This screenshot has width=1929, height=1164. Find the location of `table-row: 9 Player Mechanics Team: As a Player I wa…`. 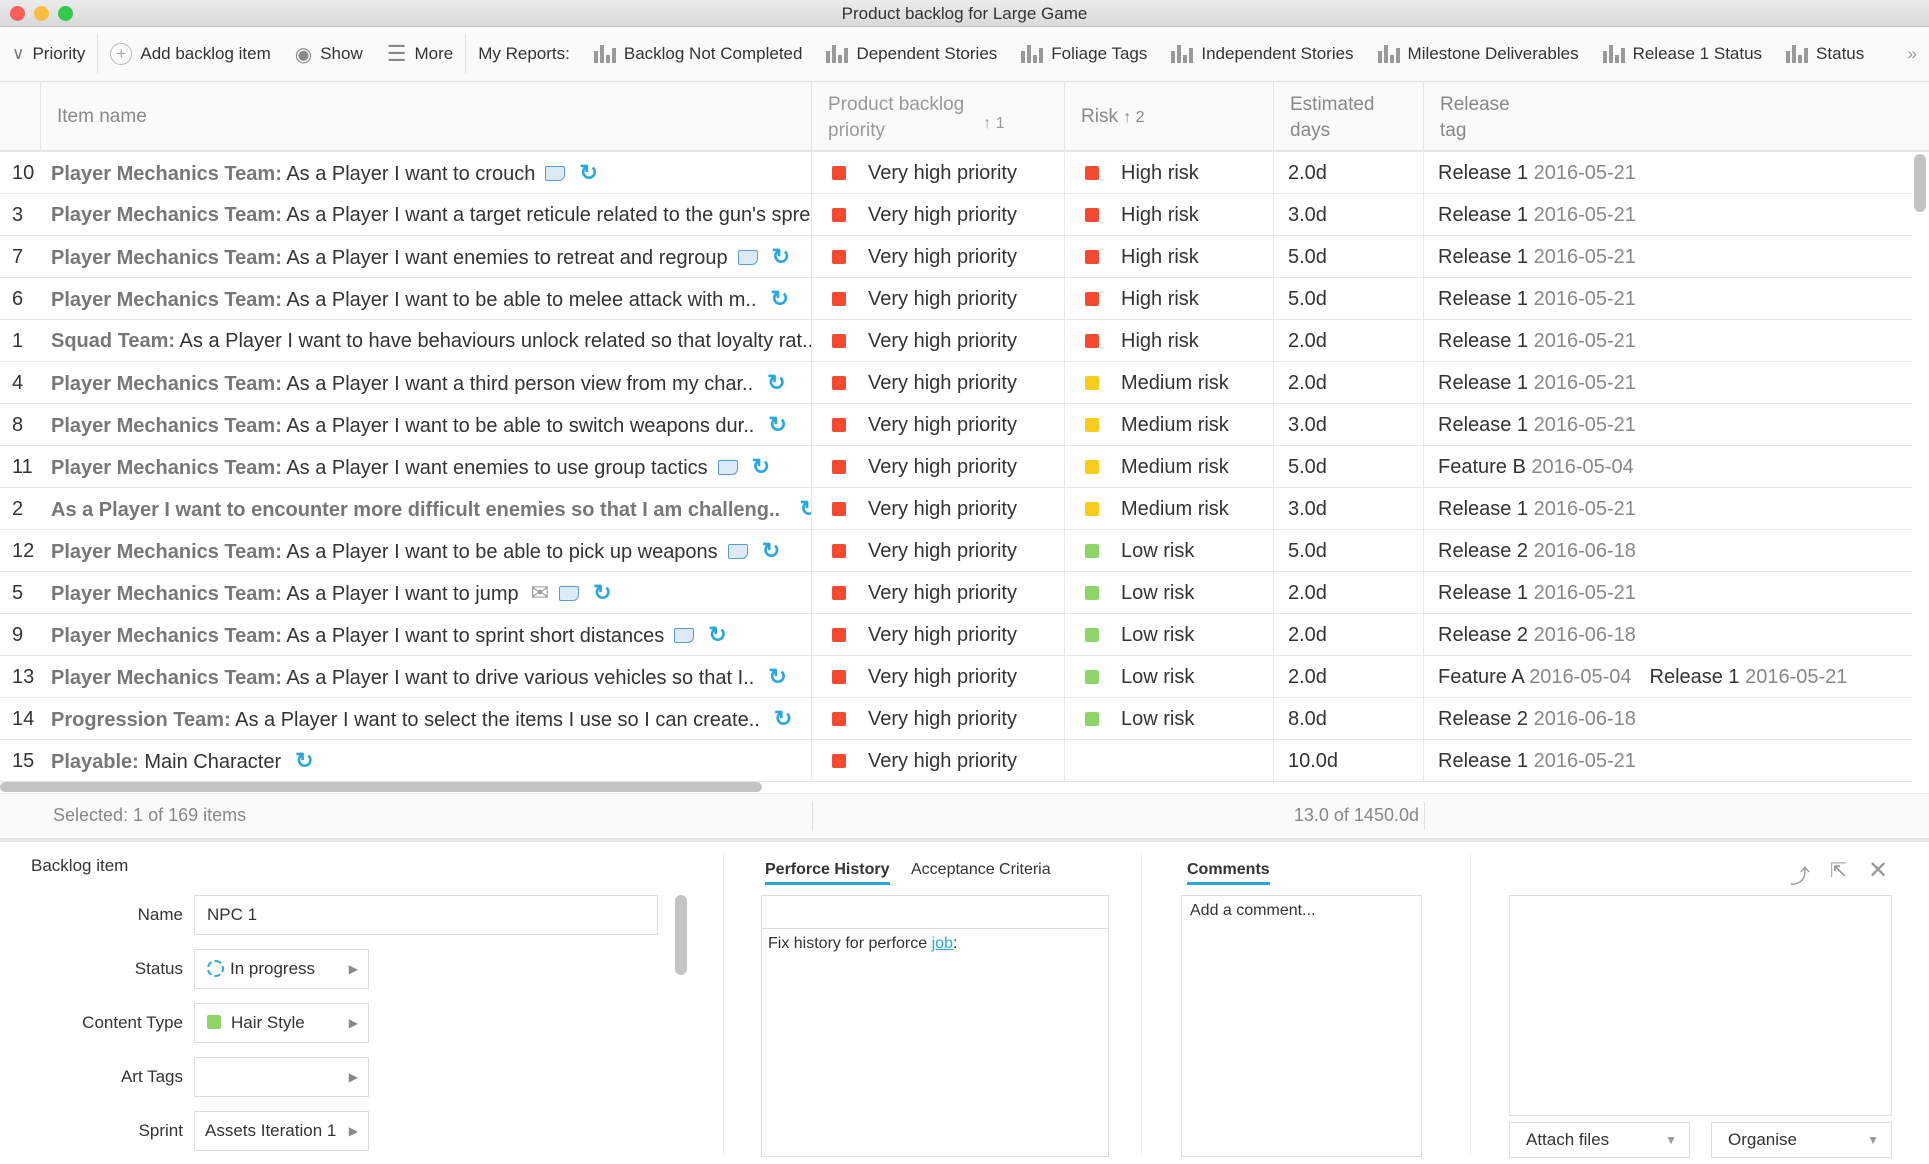

table-row: 9 Player Mechanics Team: As a Player I wa… is located at coordinates (956, 635).